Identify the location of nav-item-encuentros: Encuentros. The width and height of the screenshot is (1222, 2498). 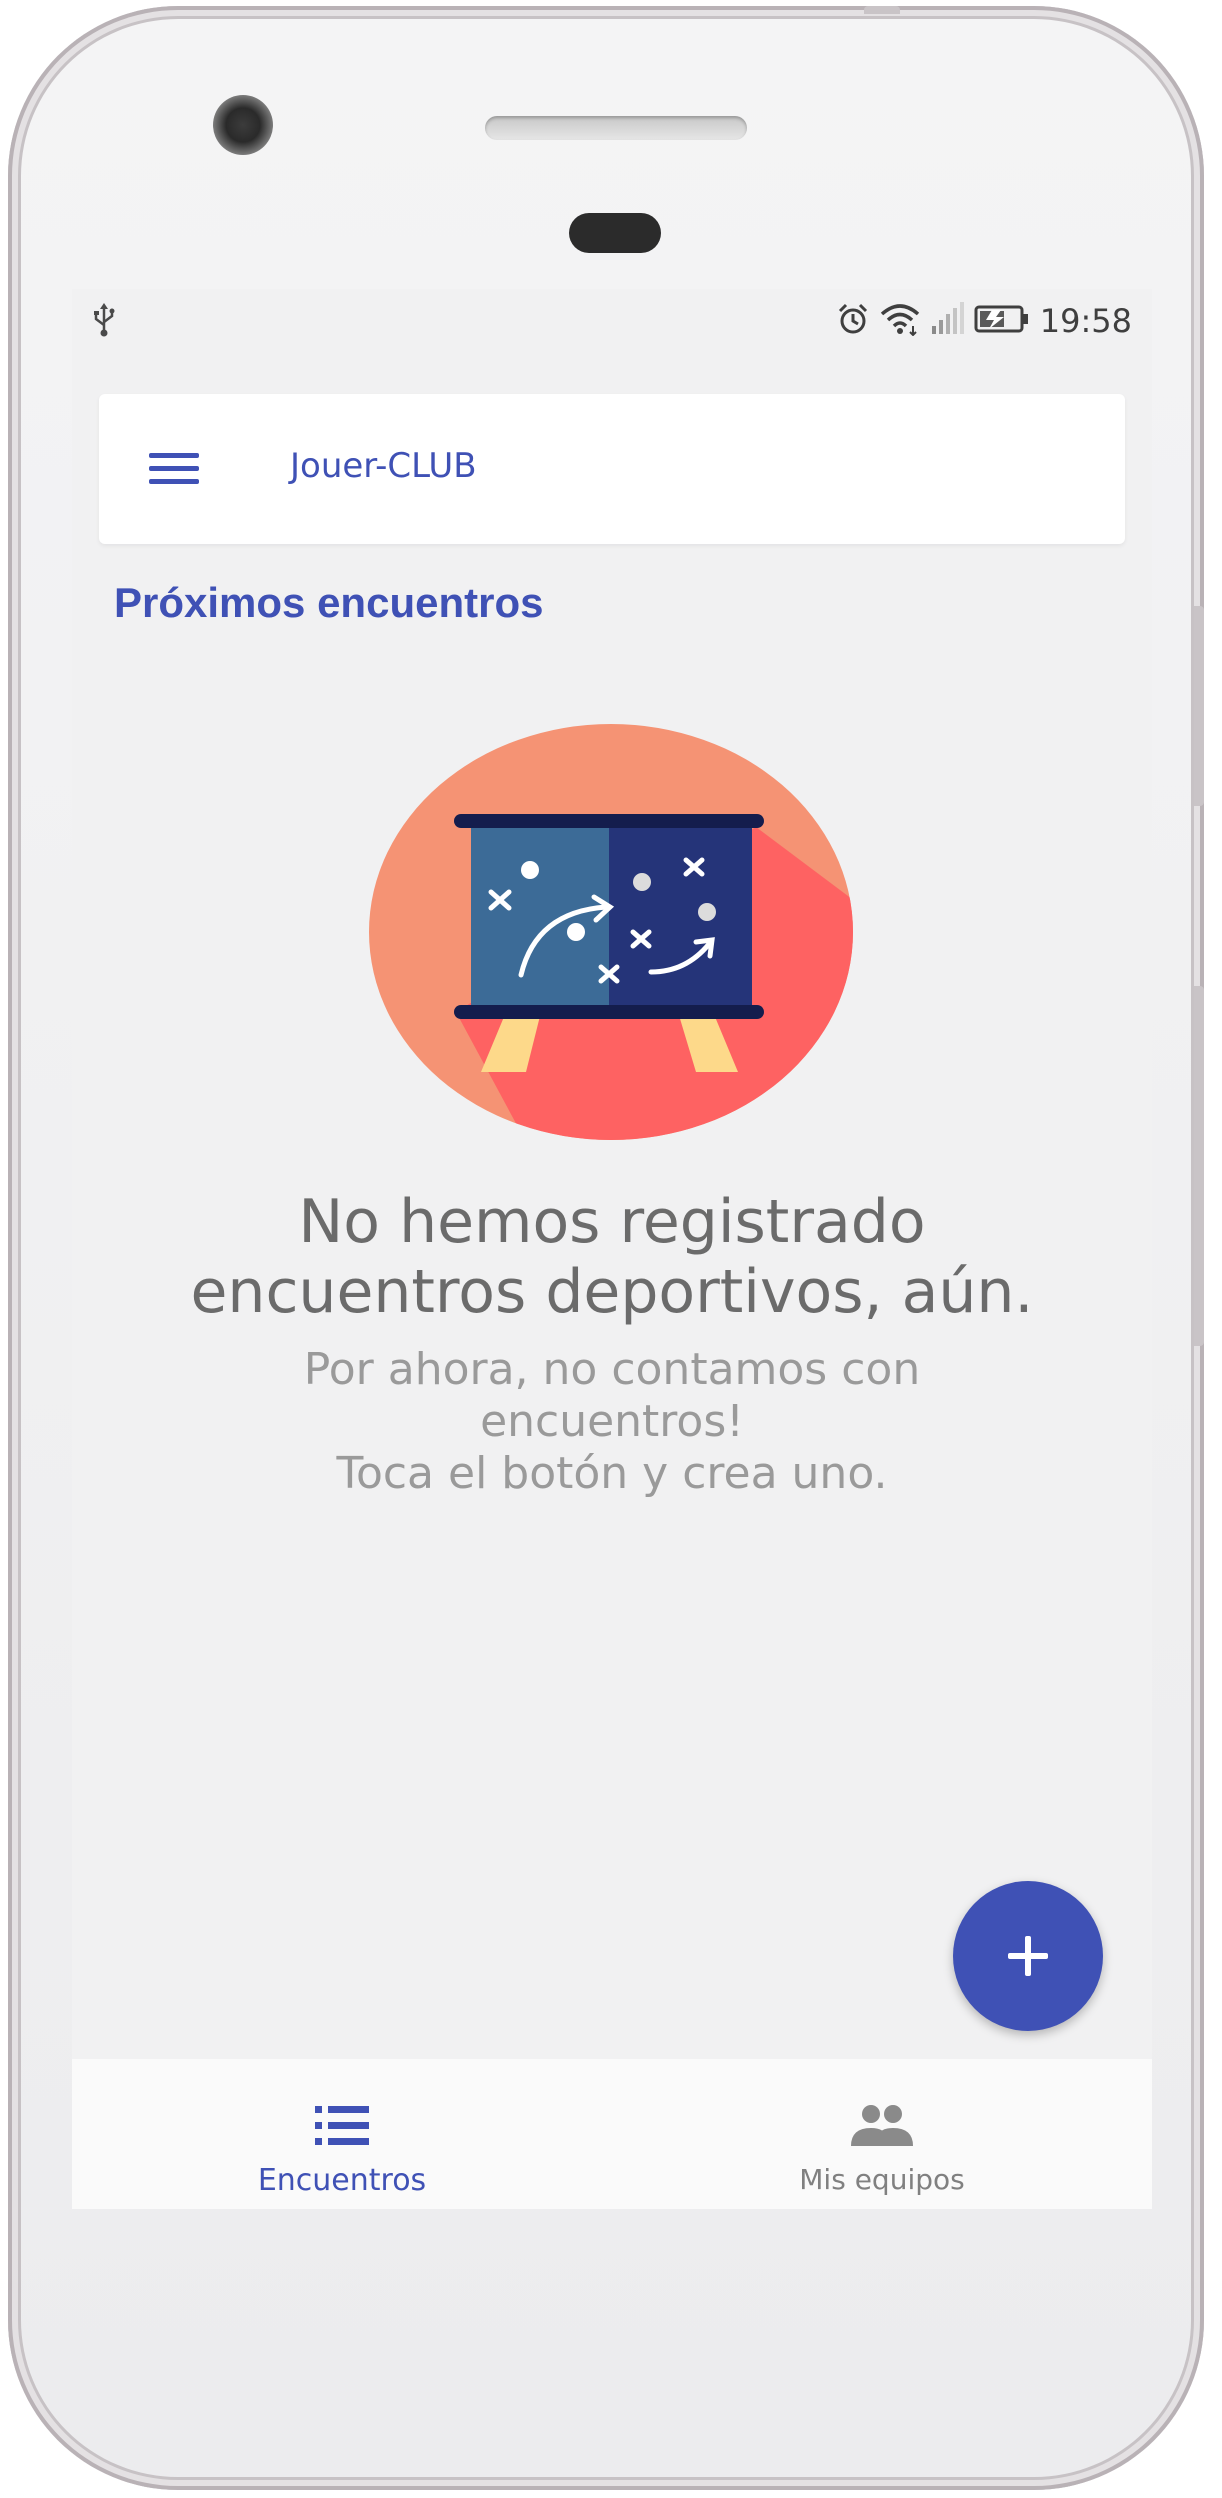
(342, 2134).